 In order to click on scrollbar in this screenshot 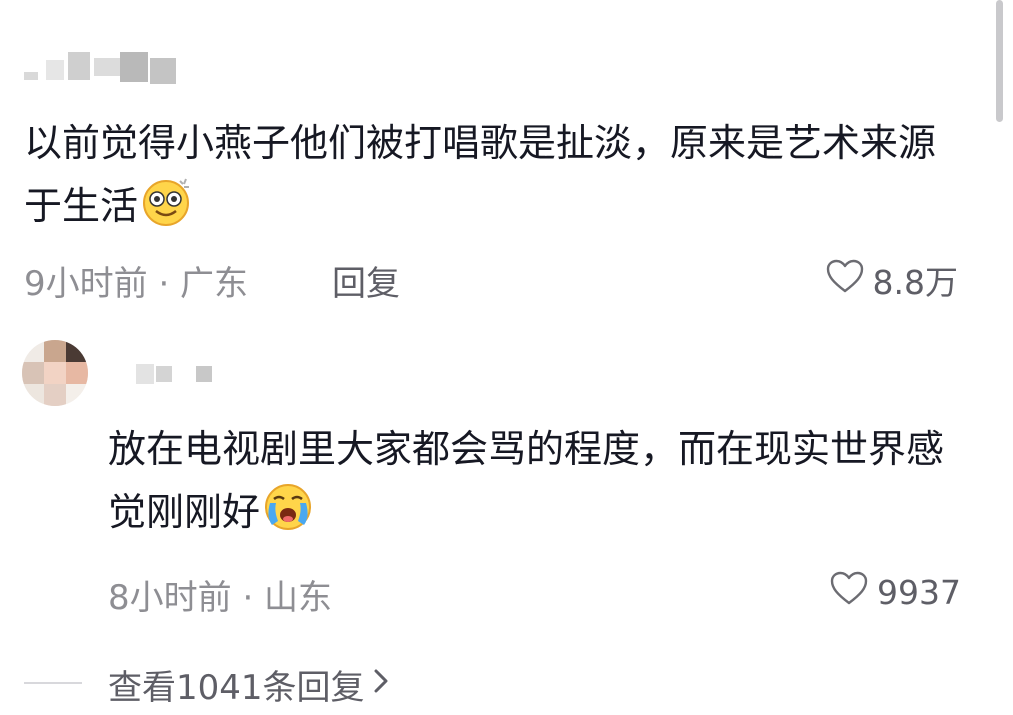, I will do `click(999, 61)`.